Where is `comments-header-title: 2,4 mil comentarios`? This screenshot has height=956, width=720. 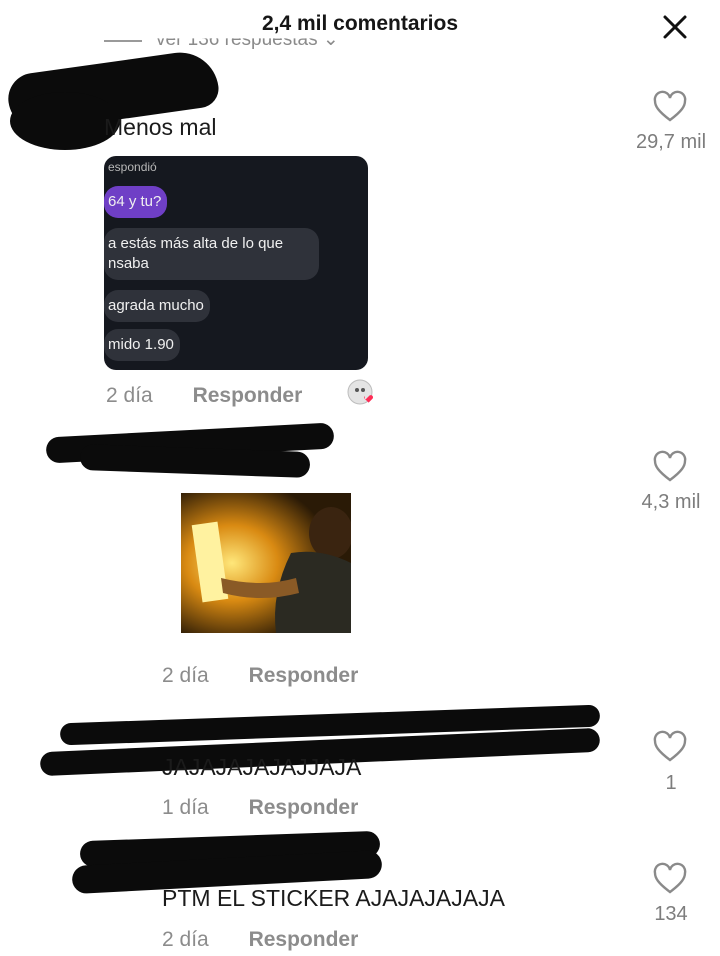
comments-header-title: 2,4 mil comentarios is located at coordinates (360, 23).